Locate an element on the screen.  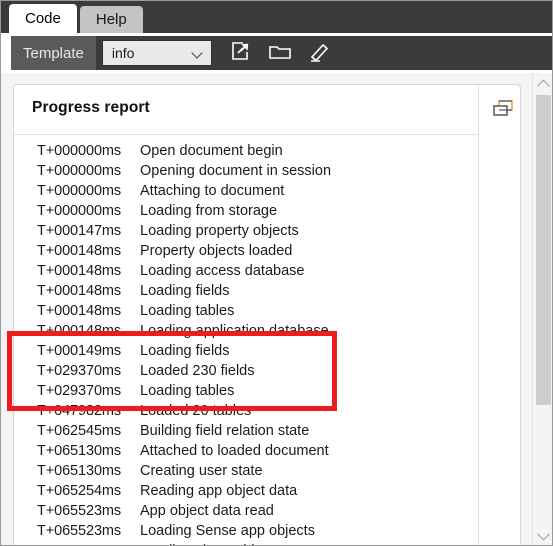
log-row-timestamp: T+000147ms is located at coordinates (79, 231).